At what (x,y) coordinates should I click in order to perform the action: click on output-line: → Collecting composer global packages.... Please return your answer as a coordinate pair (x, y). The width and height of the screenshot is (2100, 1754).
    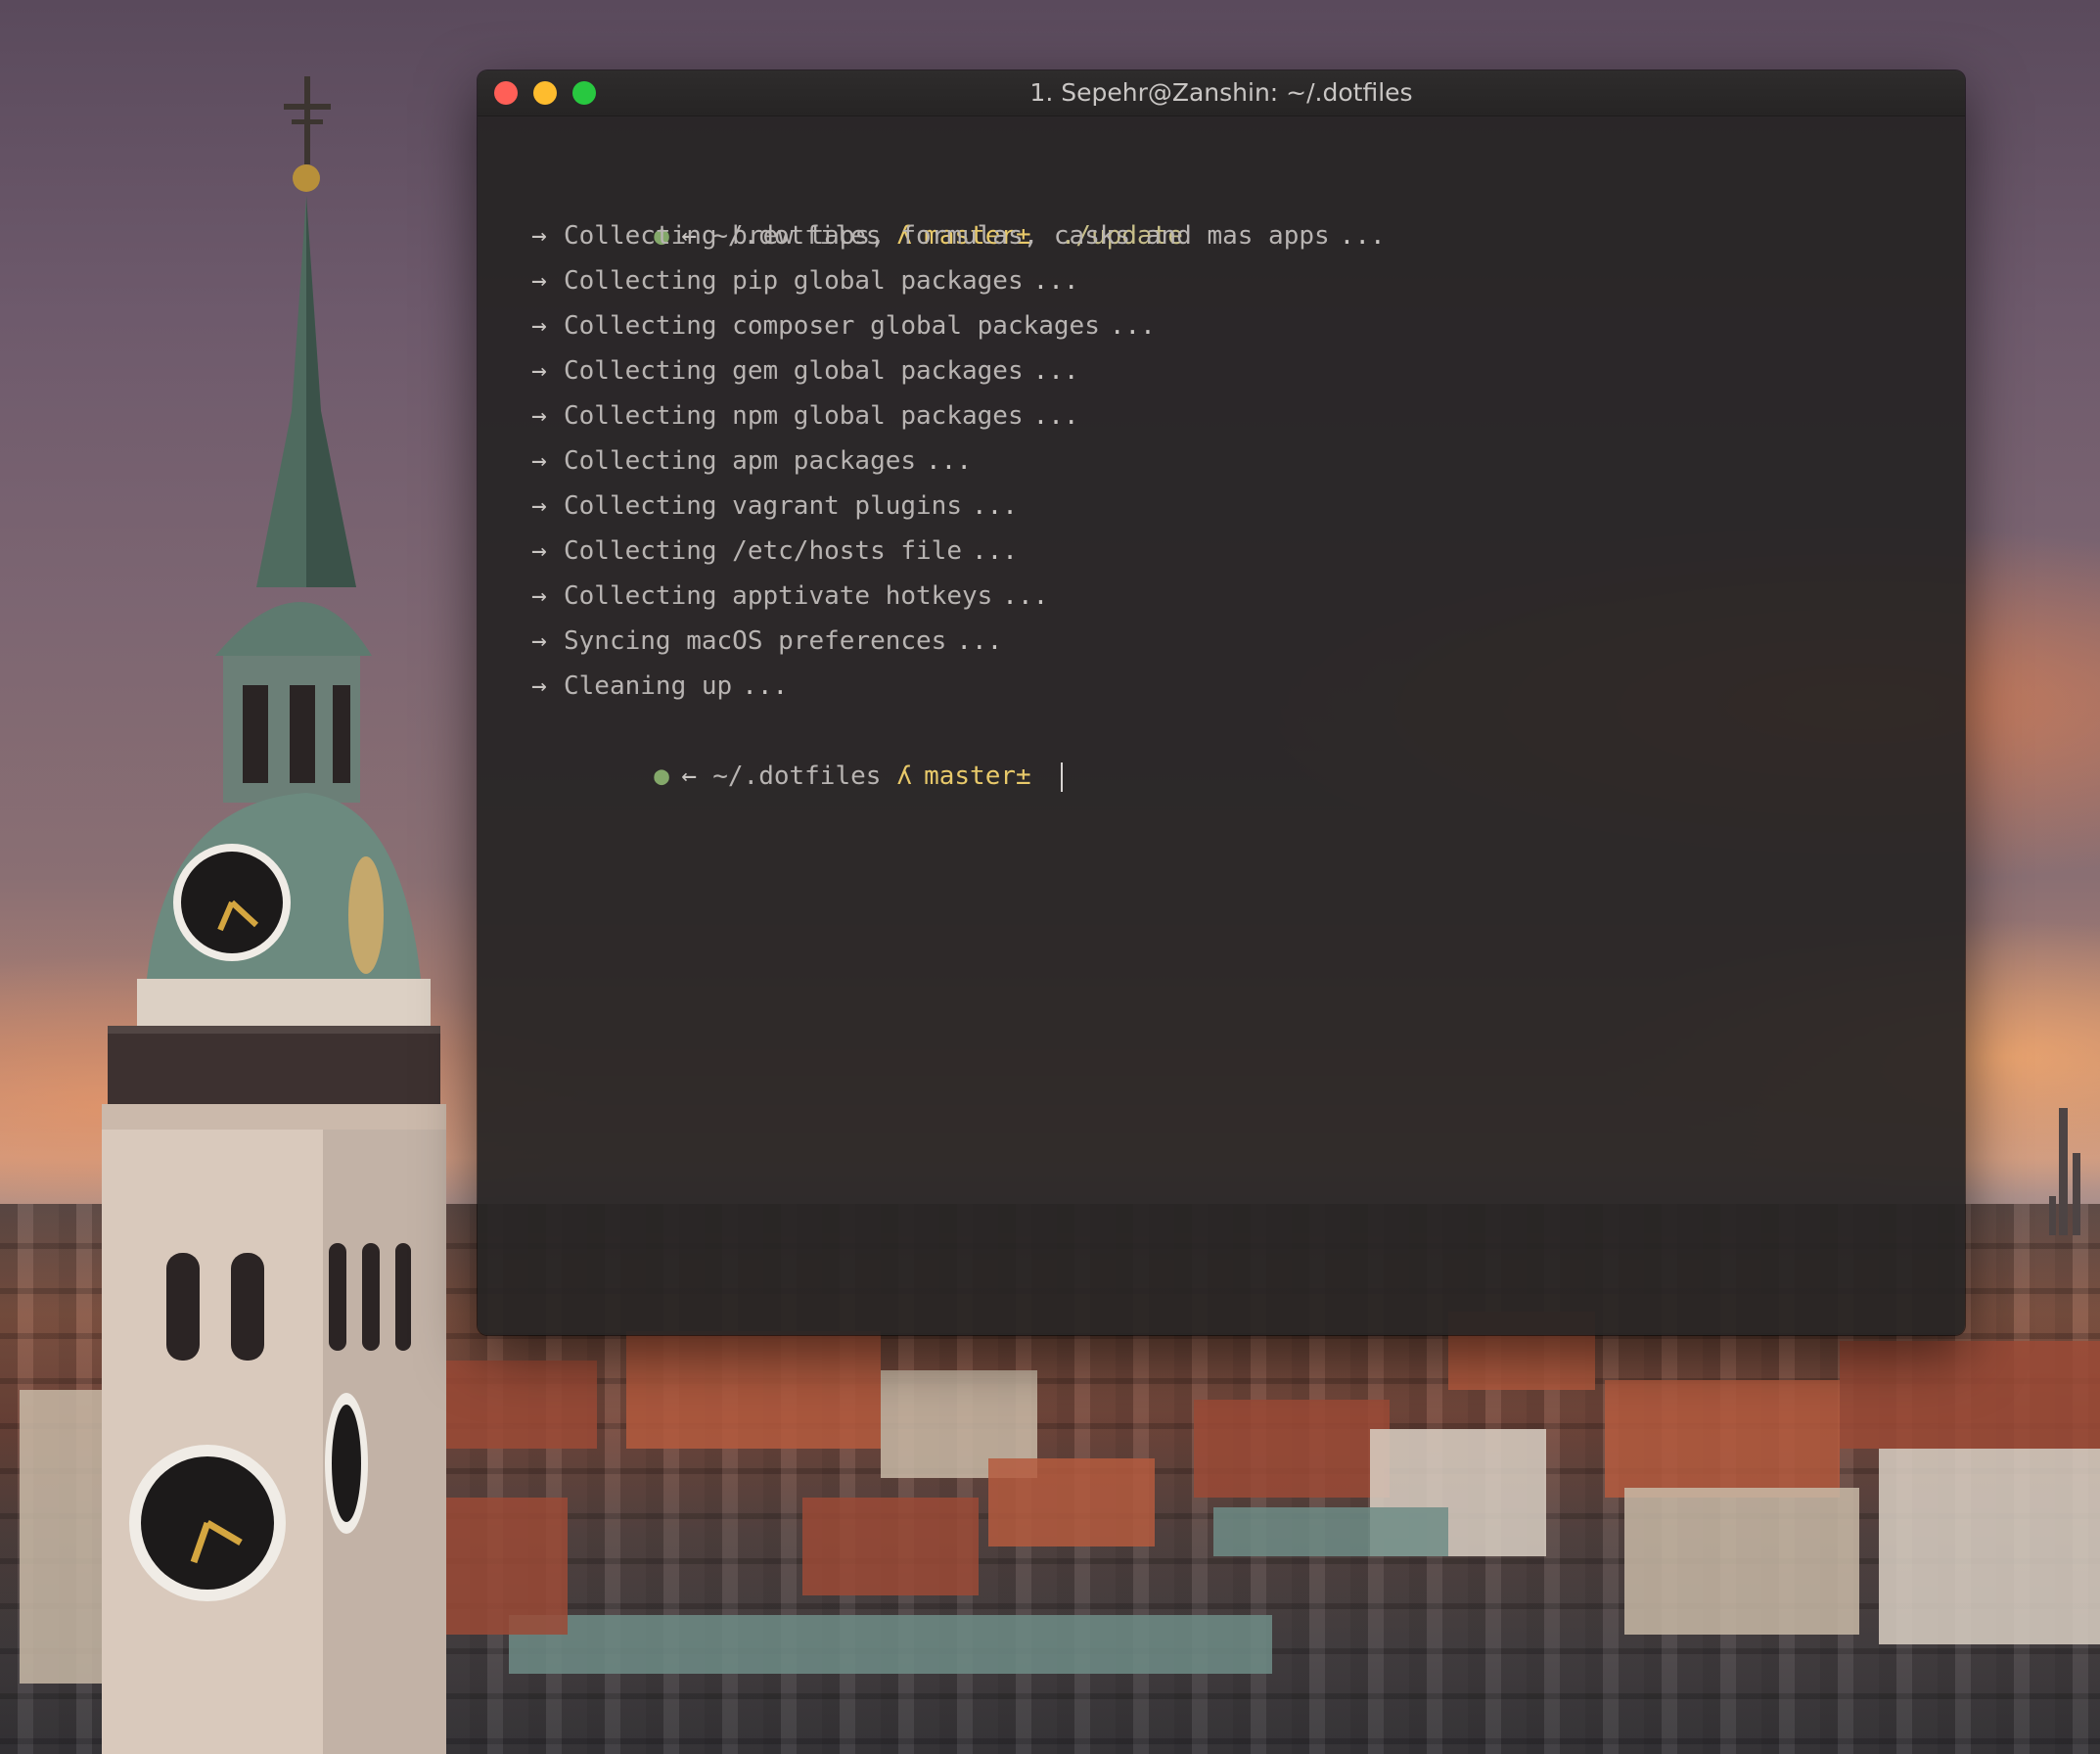
    Looking at the image, I should click on (1228, 326).